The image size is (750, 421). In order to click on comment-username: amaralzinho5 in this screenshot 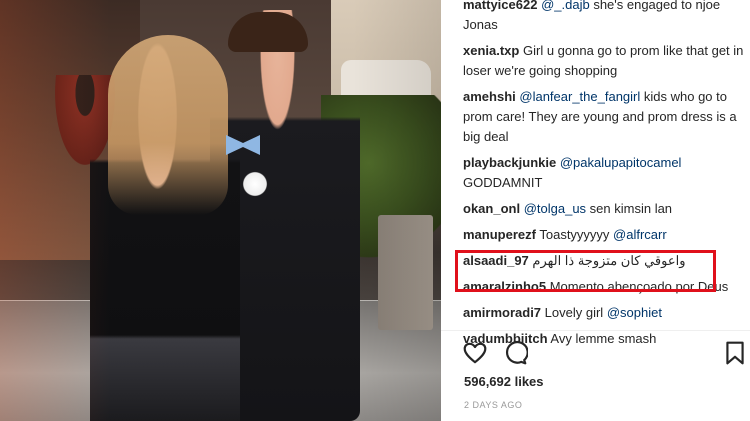, I will do `click(504, 286)`.